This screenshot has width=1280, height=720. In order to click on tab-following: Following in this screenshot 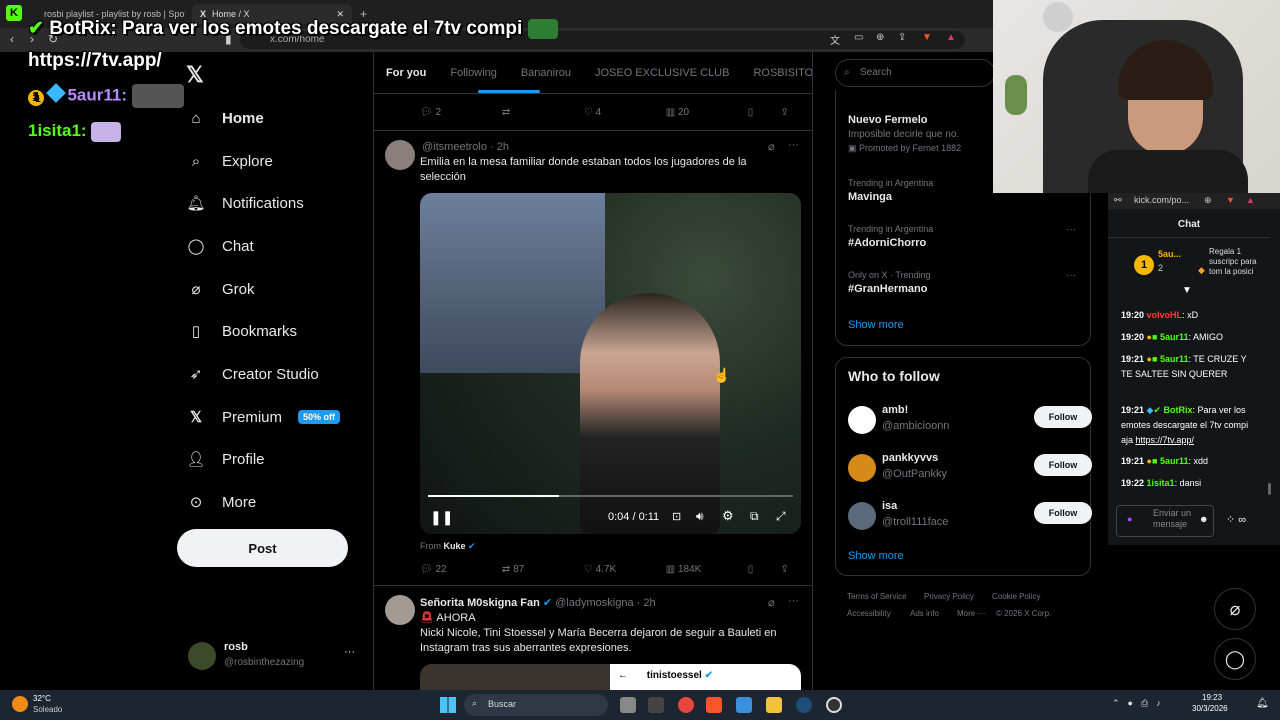, I will do `click(473, 72)`.